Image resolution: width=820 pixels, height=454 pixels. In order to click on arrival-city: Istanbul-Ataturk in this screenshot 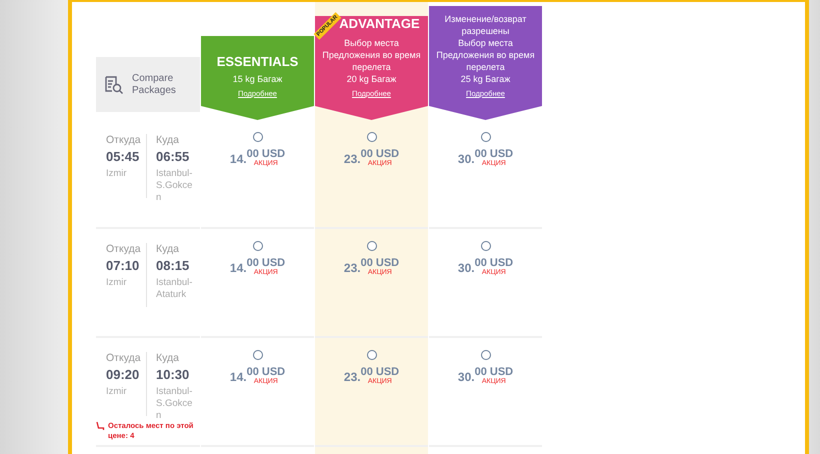, I will do `click(175, 289)`.